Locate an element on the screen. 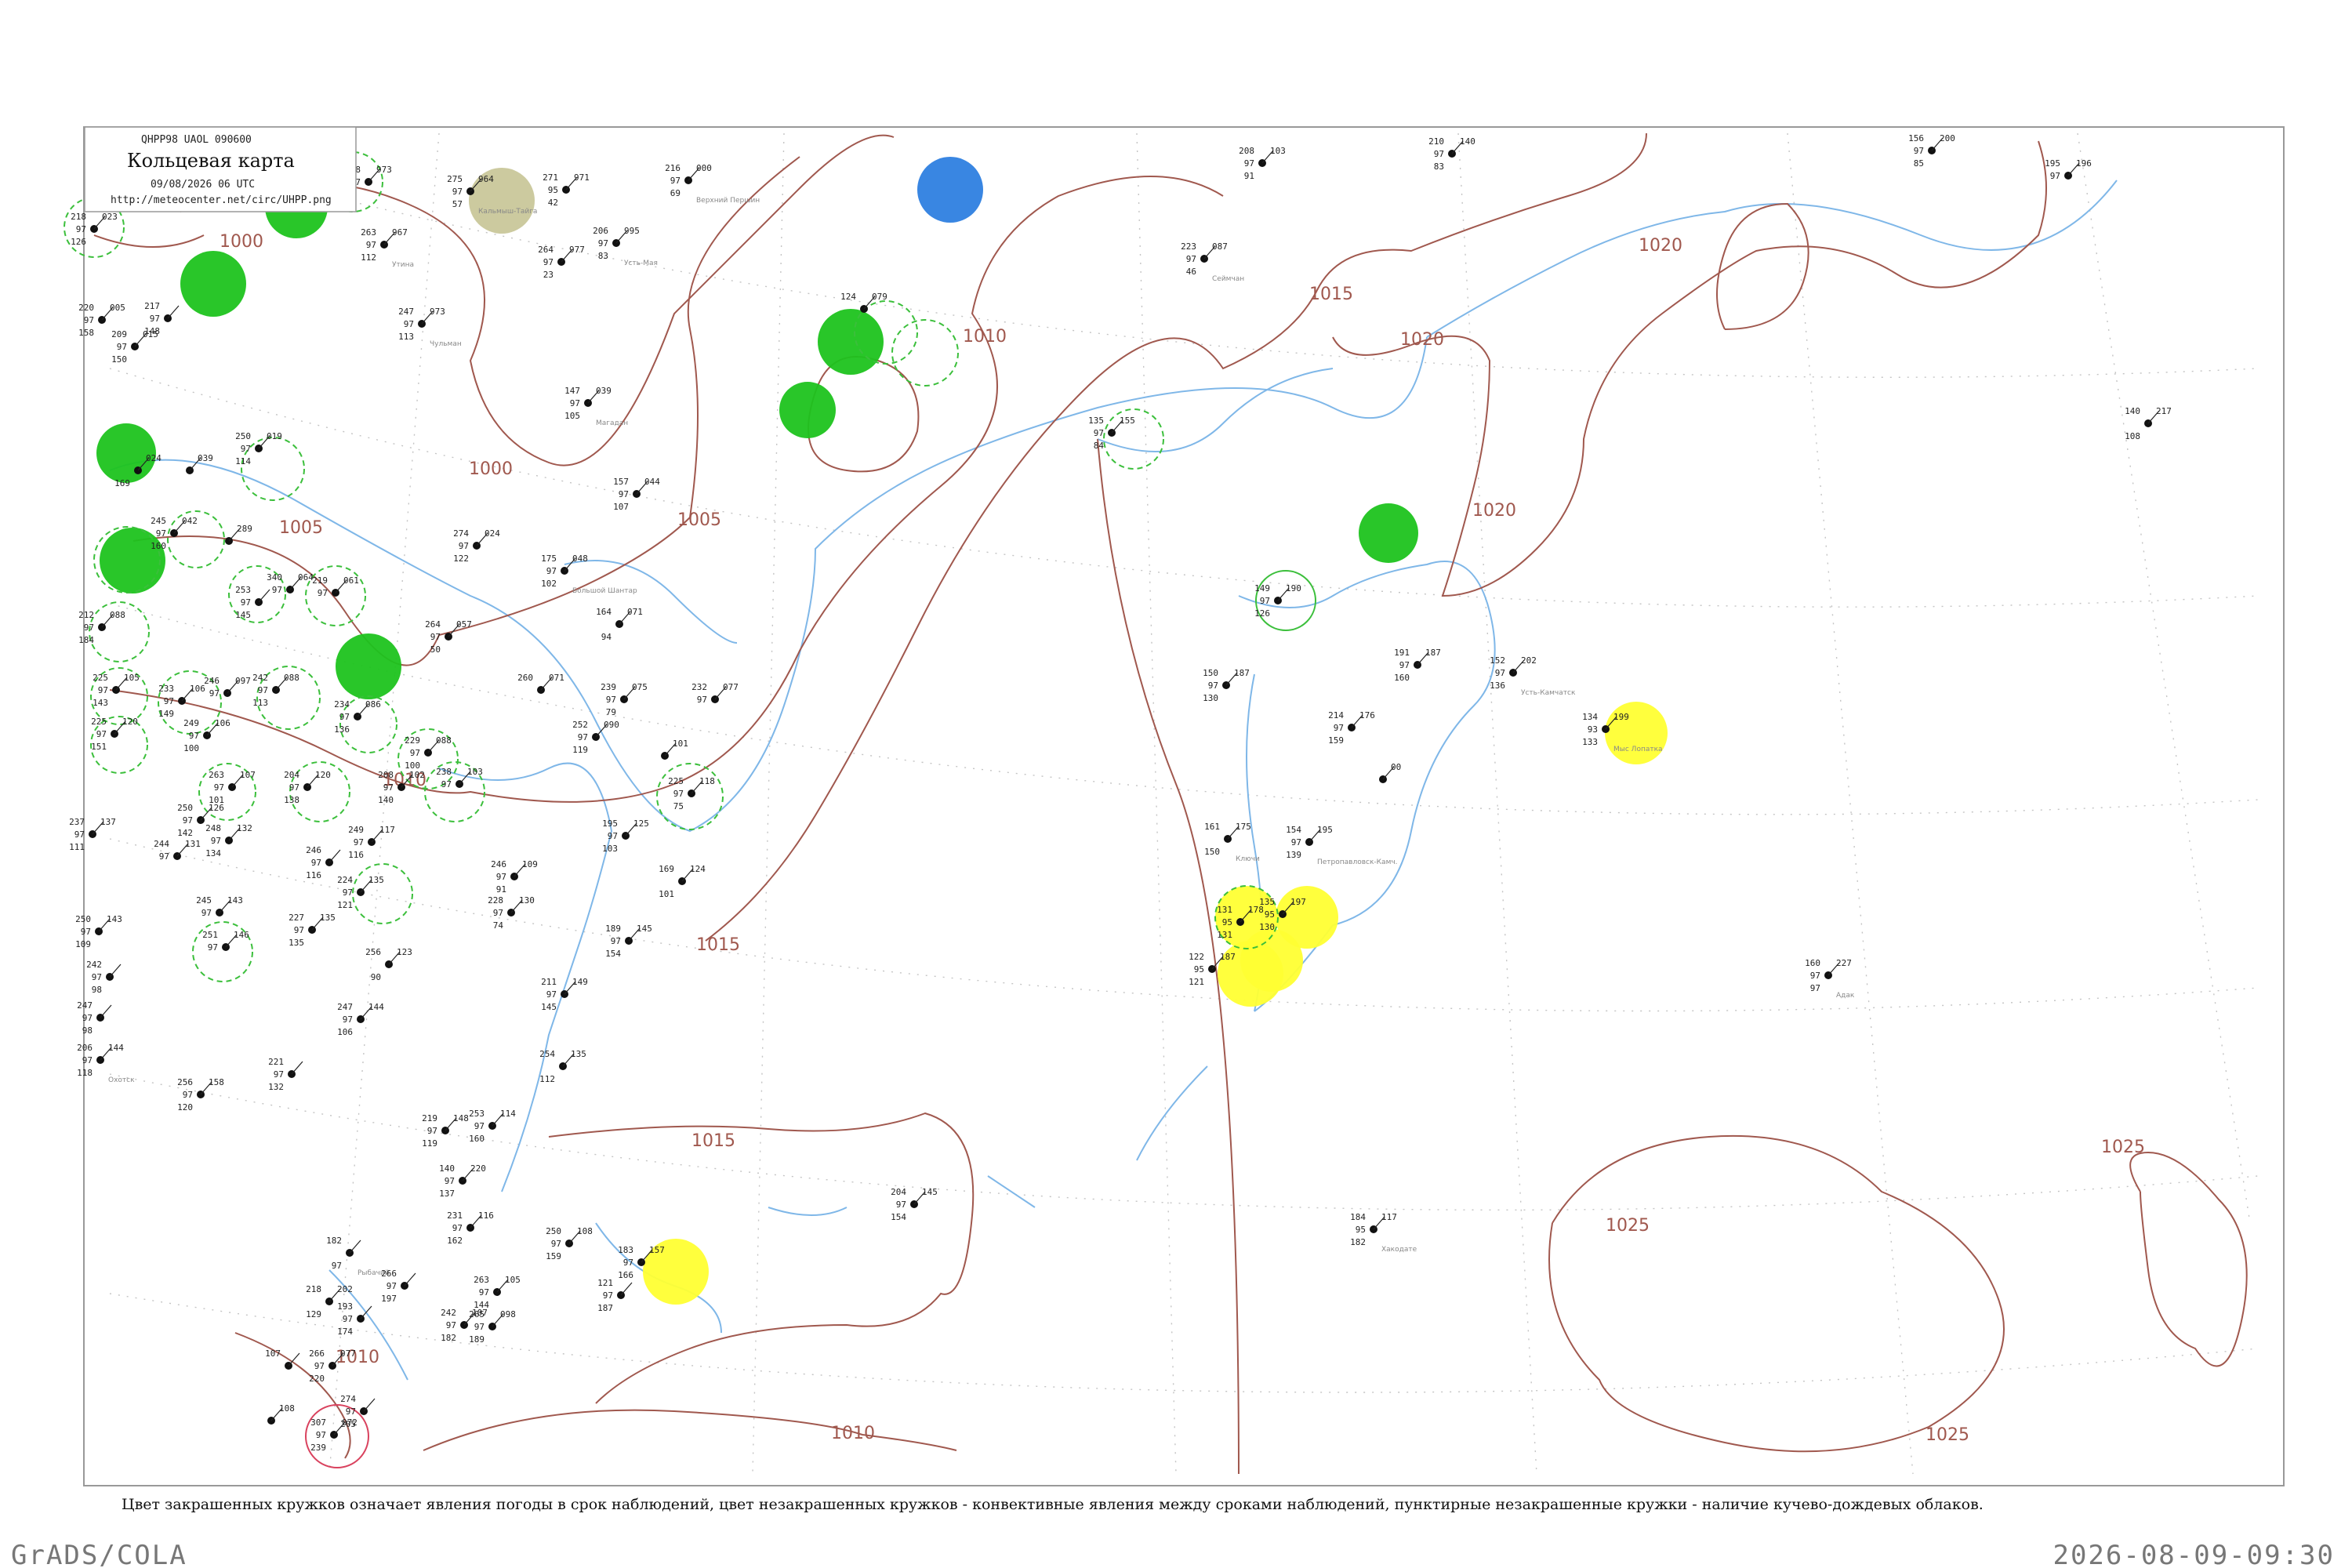 The image size is (2352, 1568). station-value-right: 103 is located at coordinates (1278, 151).